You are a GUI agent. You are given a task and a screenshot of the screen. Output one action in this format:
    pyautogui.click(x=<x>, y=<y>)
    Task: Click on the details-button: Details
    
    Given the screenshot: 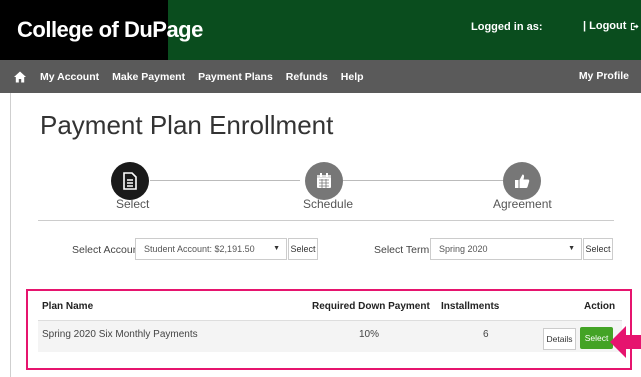 What is the action you would take?
    pyautogui.click(x=559, y=339)
    